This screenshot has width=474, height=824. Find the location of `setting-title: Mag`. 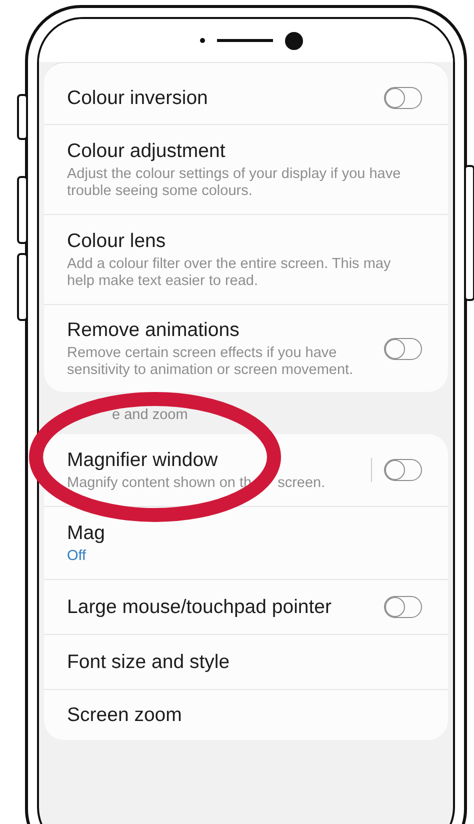

setting-title: Mag is located at coordinates (86, 533).